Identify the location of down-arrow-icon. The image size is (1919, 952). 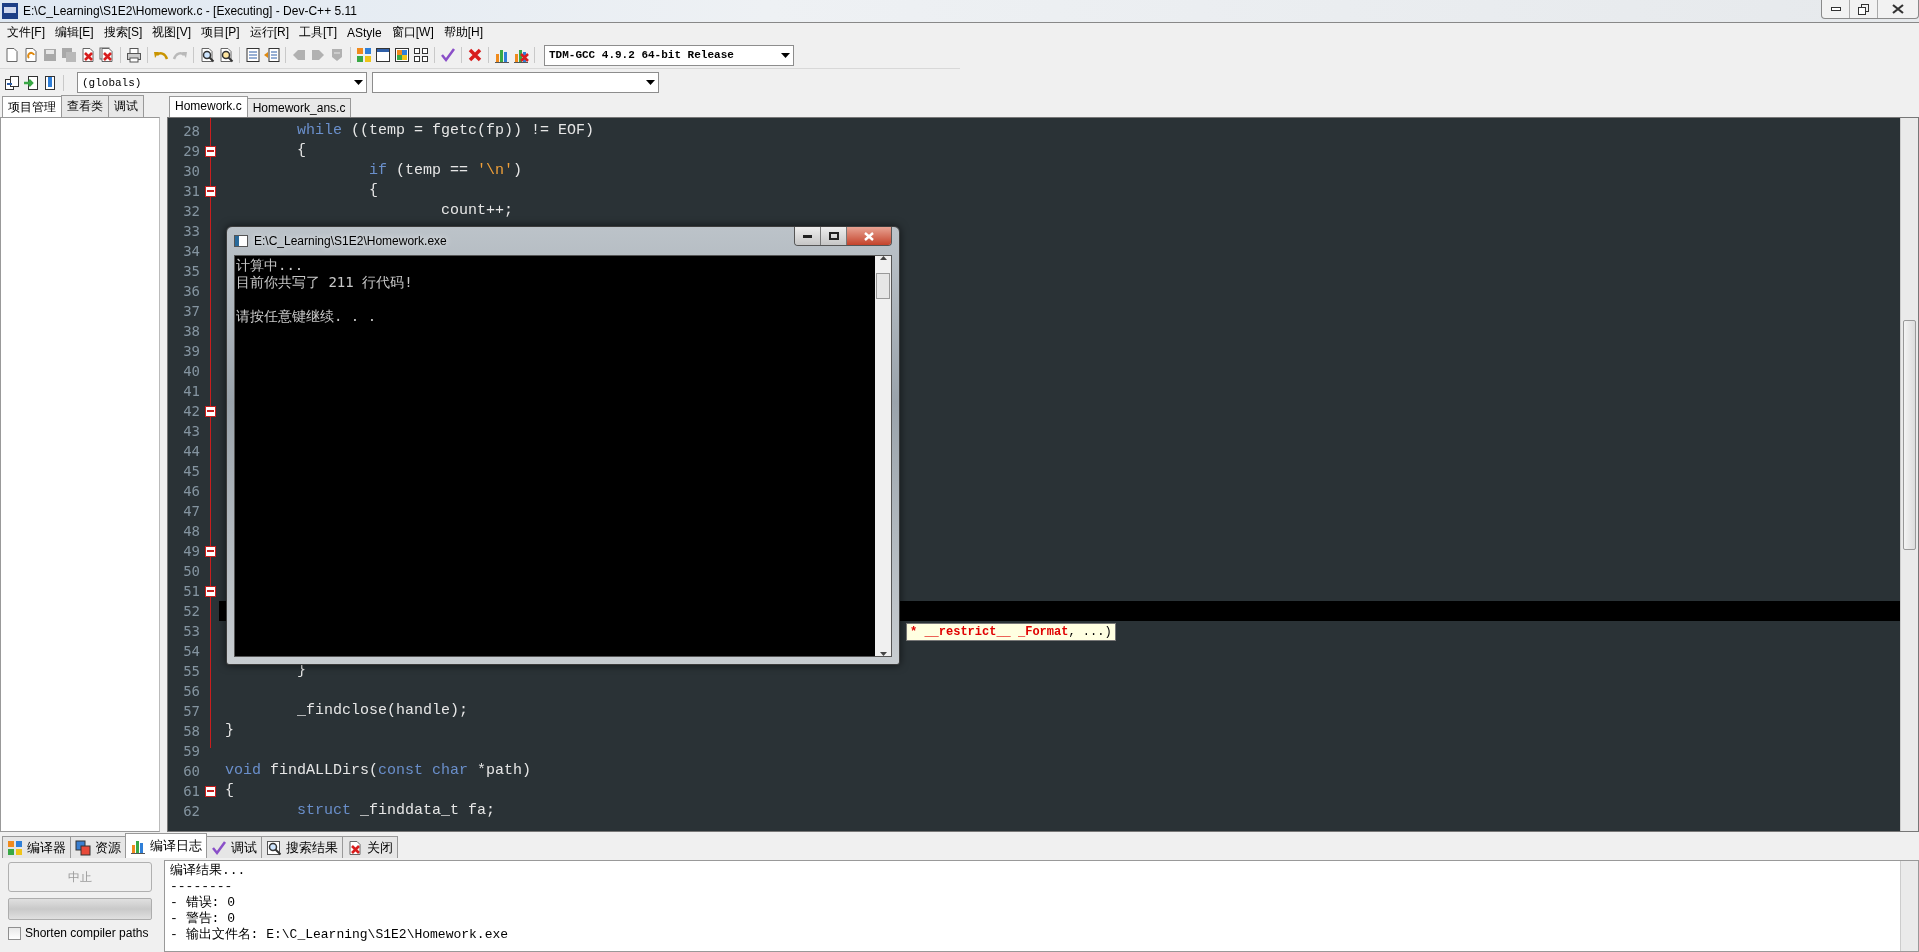
(883, 654).